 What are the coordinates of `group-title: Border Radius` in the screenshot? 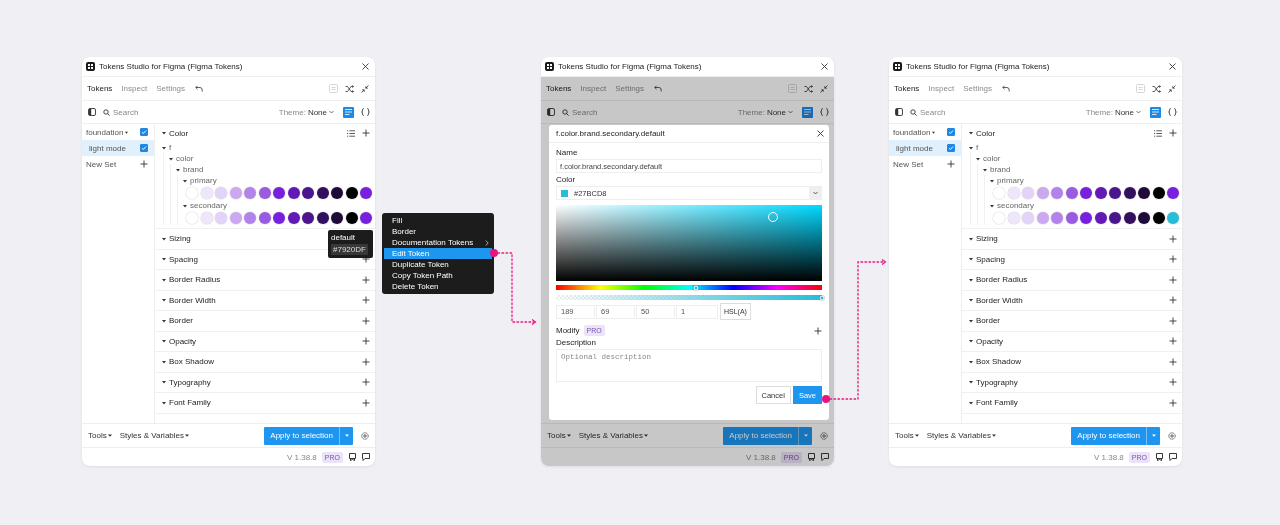 It's located at (1002, 280).